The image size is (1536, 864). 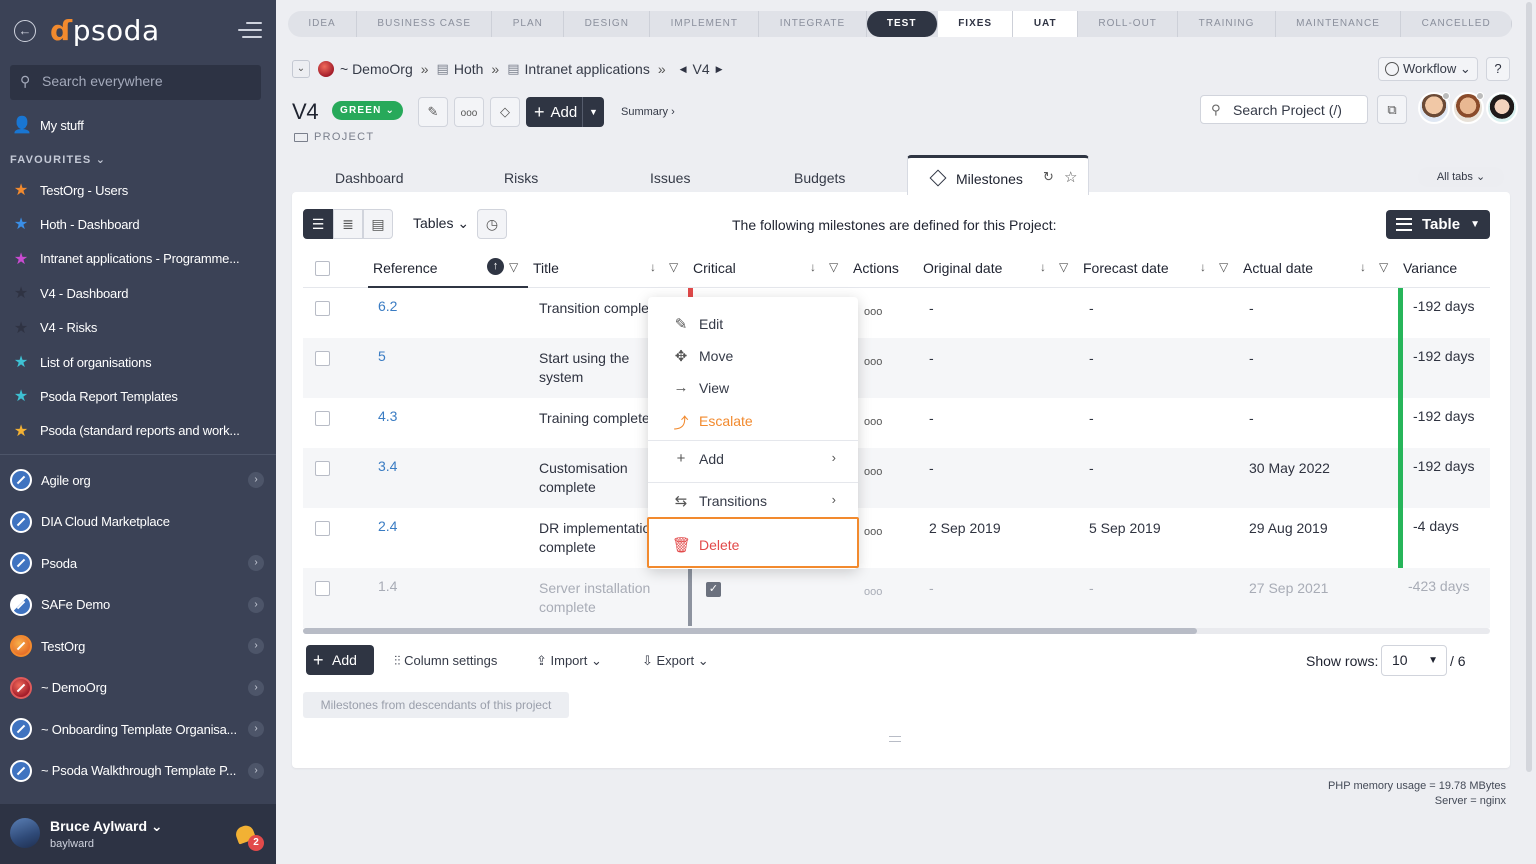 What do you see at coordinates (441, 223) in the screenshot?
I see `tables-dropdown: Tables ⌄` at bounding box center [441, 223].